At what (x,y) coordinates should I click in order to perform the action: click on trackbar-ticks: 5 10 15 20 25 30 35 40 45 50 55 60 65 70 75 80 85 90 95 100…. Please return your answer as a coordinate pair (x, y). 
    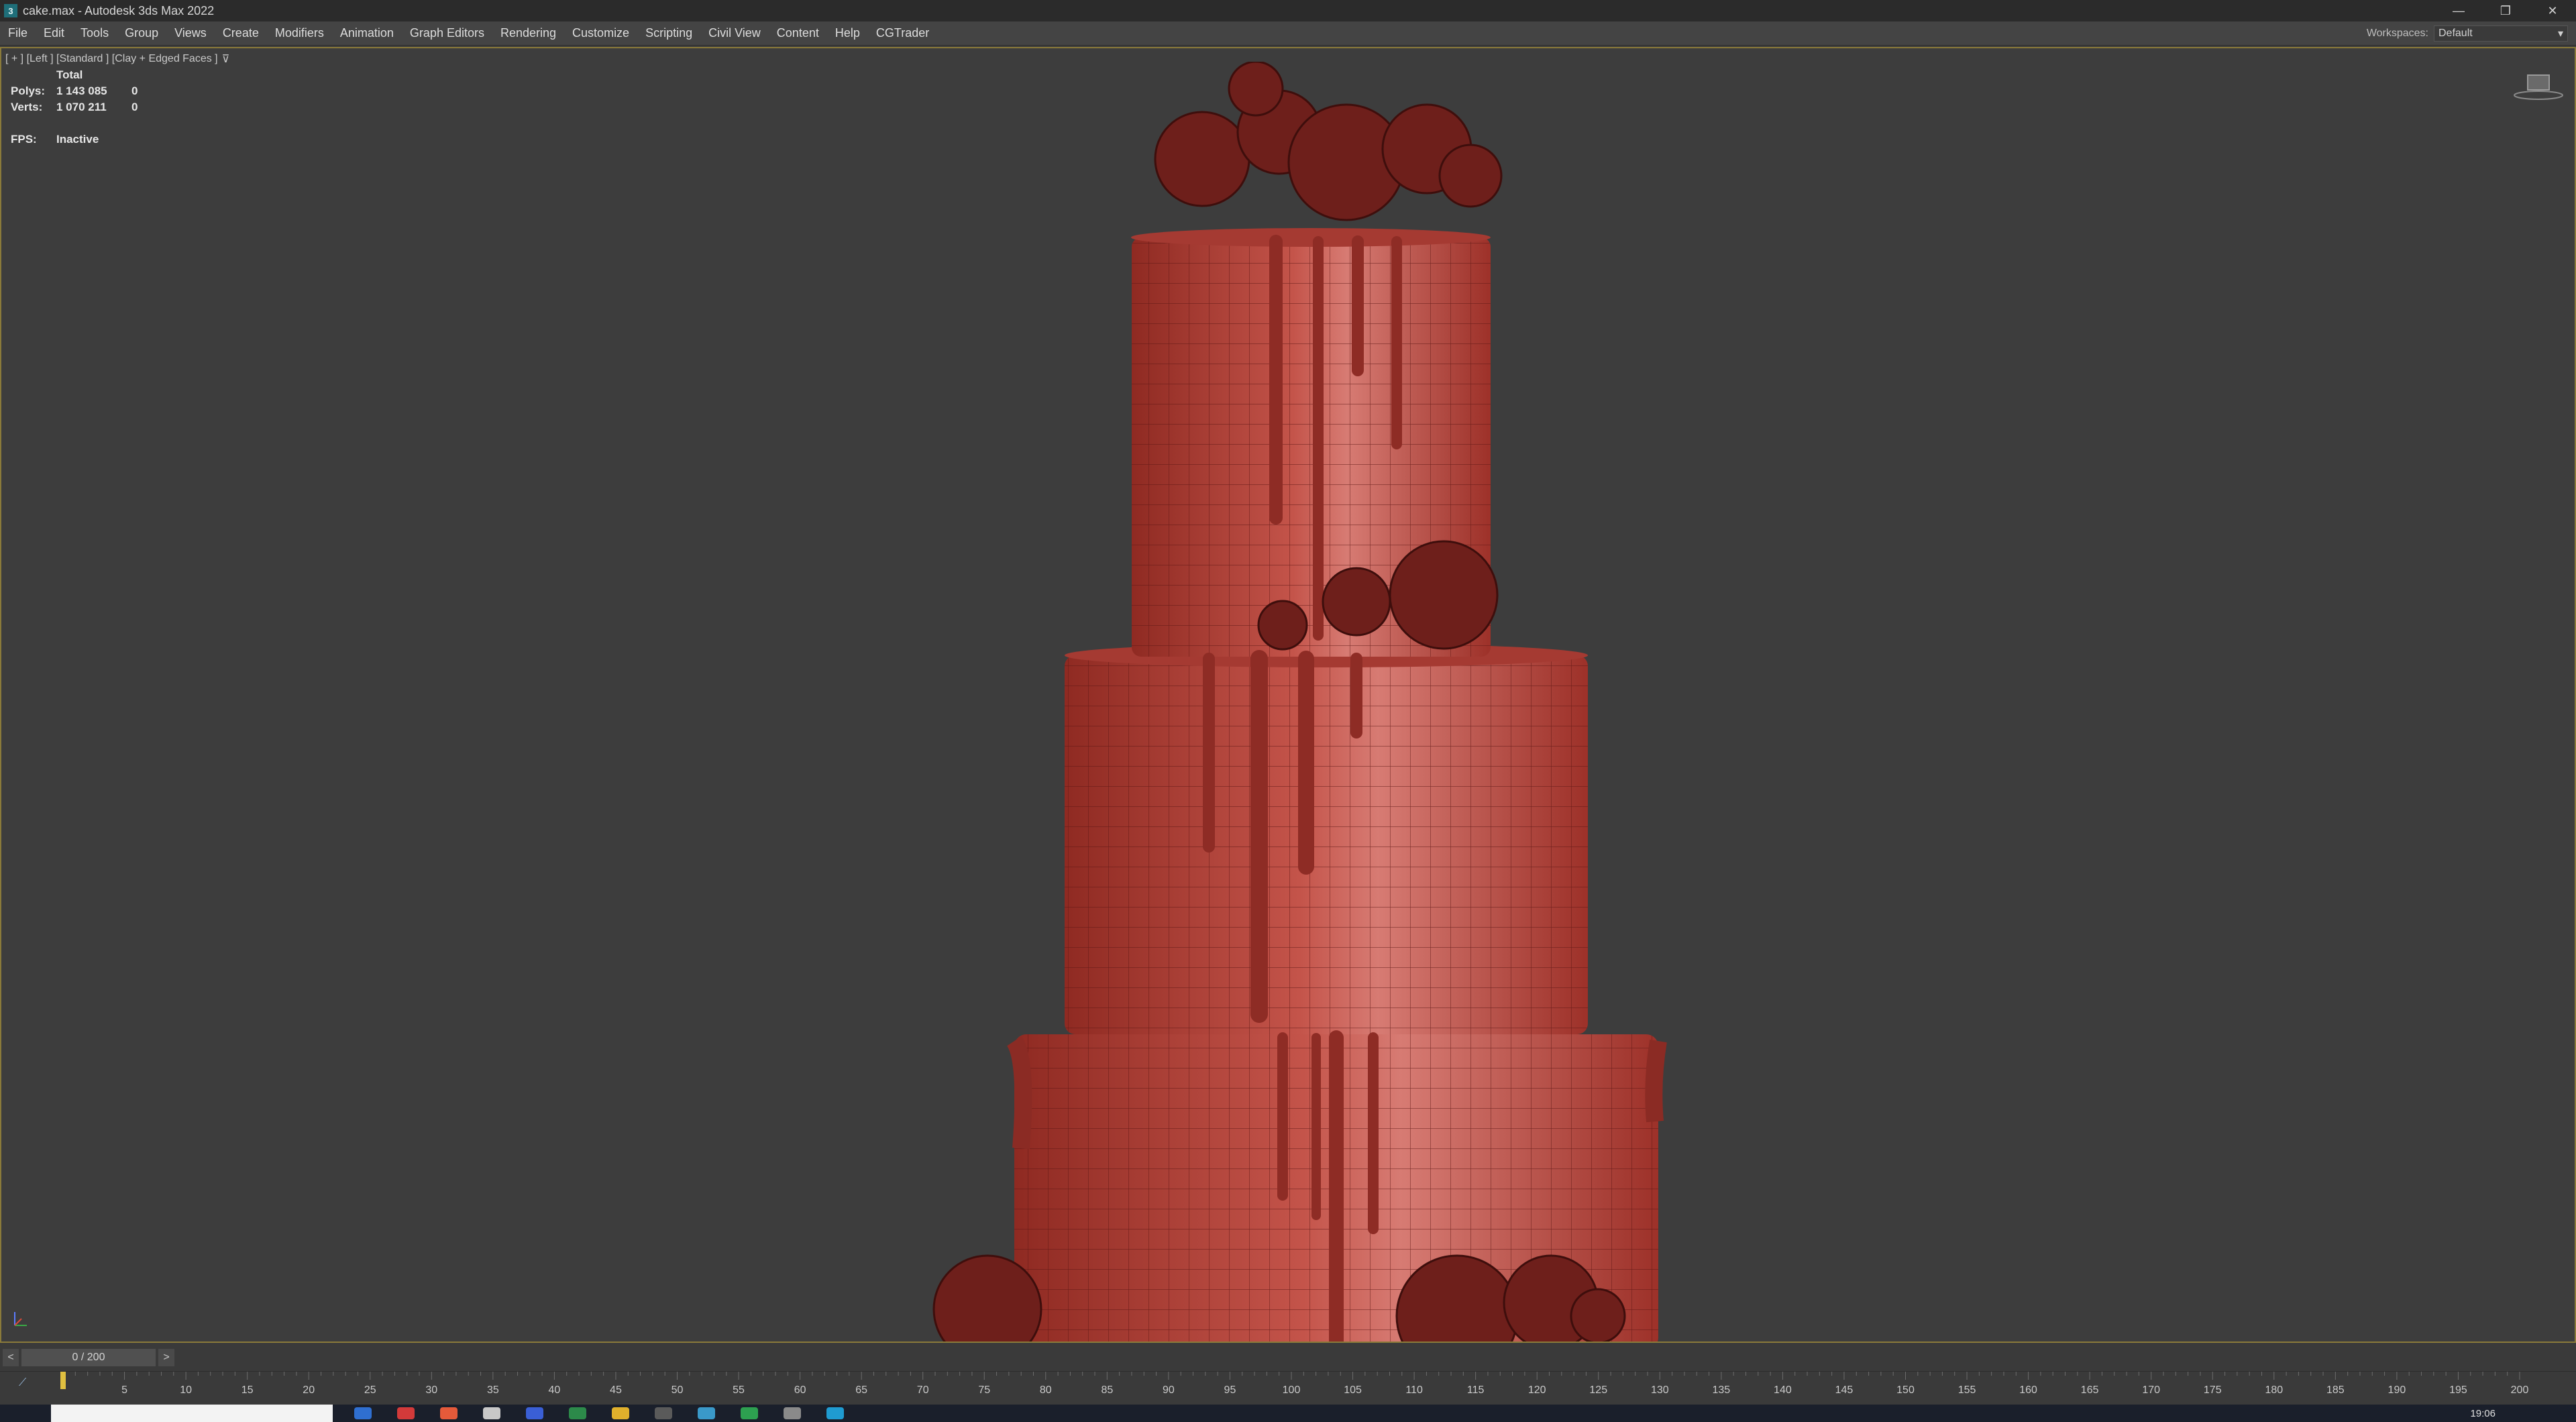
    Looking at the image, I should click on (1294, 1384).